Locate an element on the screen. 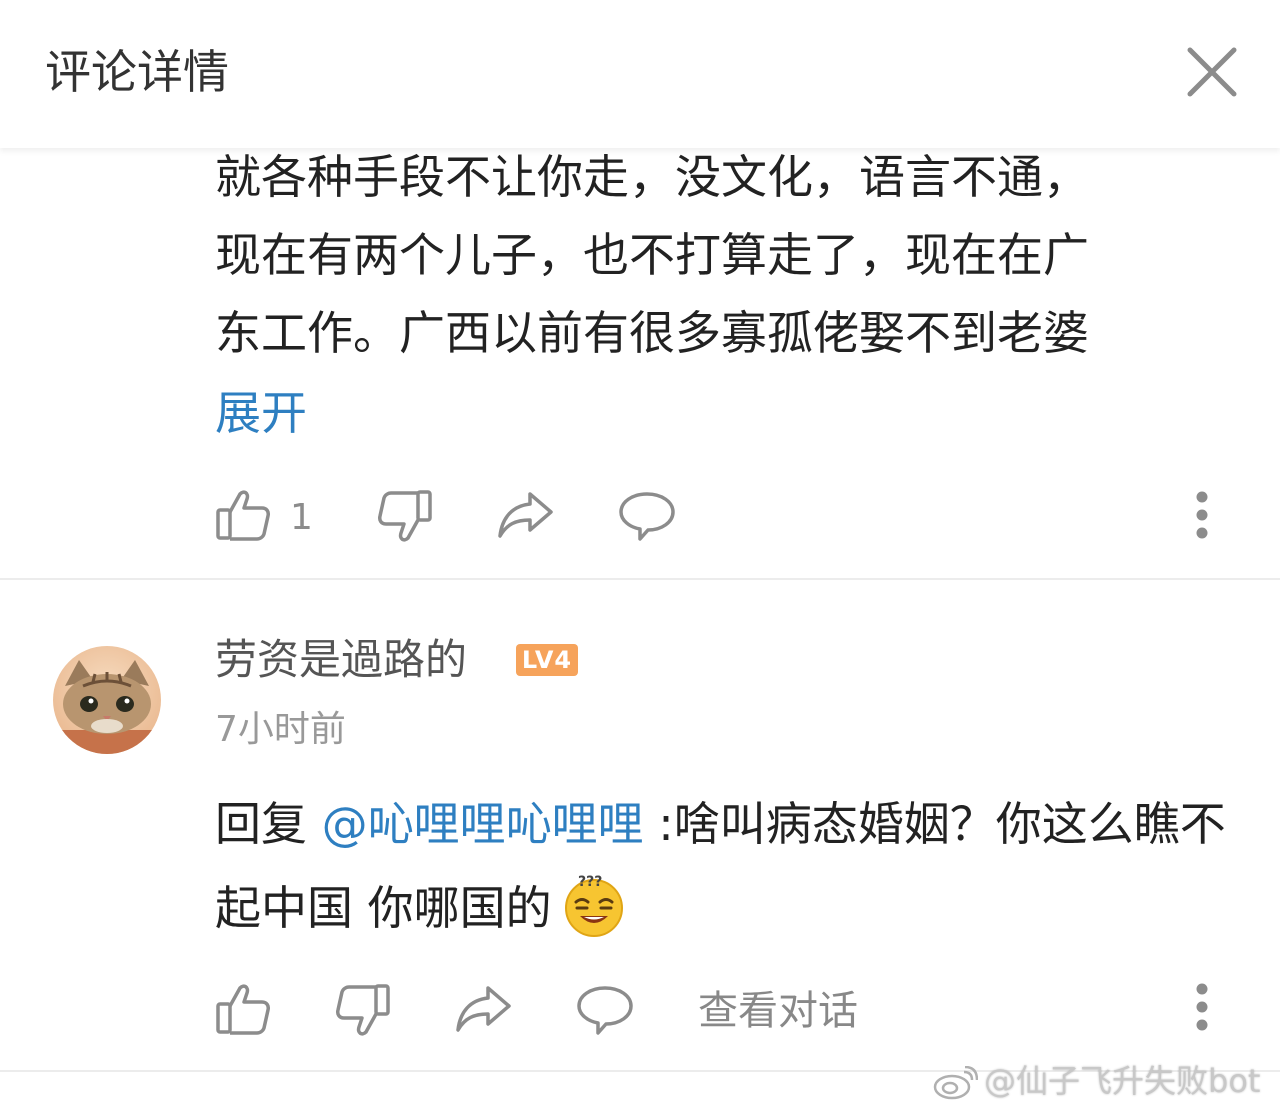  watermark-text: @仙子飞升失败bot is located at coordinates (1122, 1081).